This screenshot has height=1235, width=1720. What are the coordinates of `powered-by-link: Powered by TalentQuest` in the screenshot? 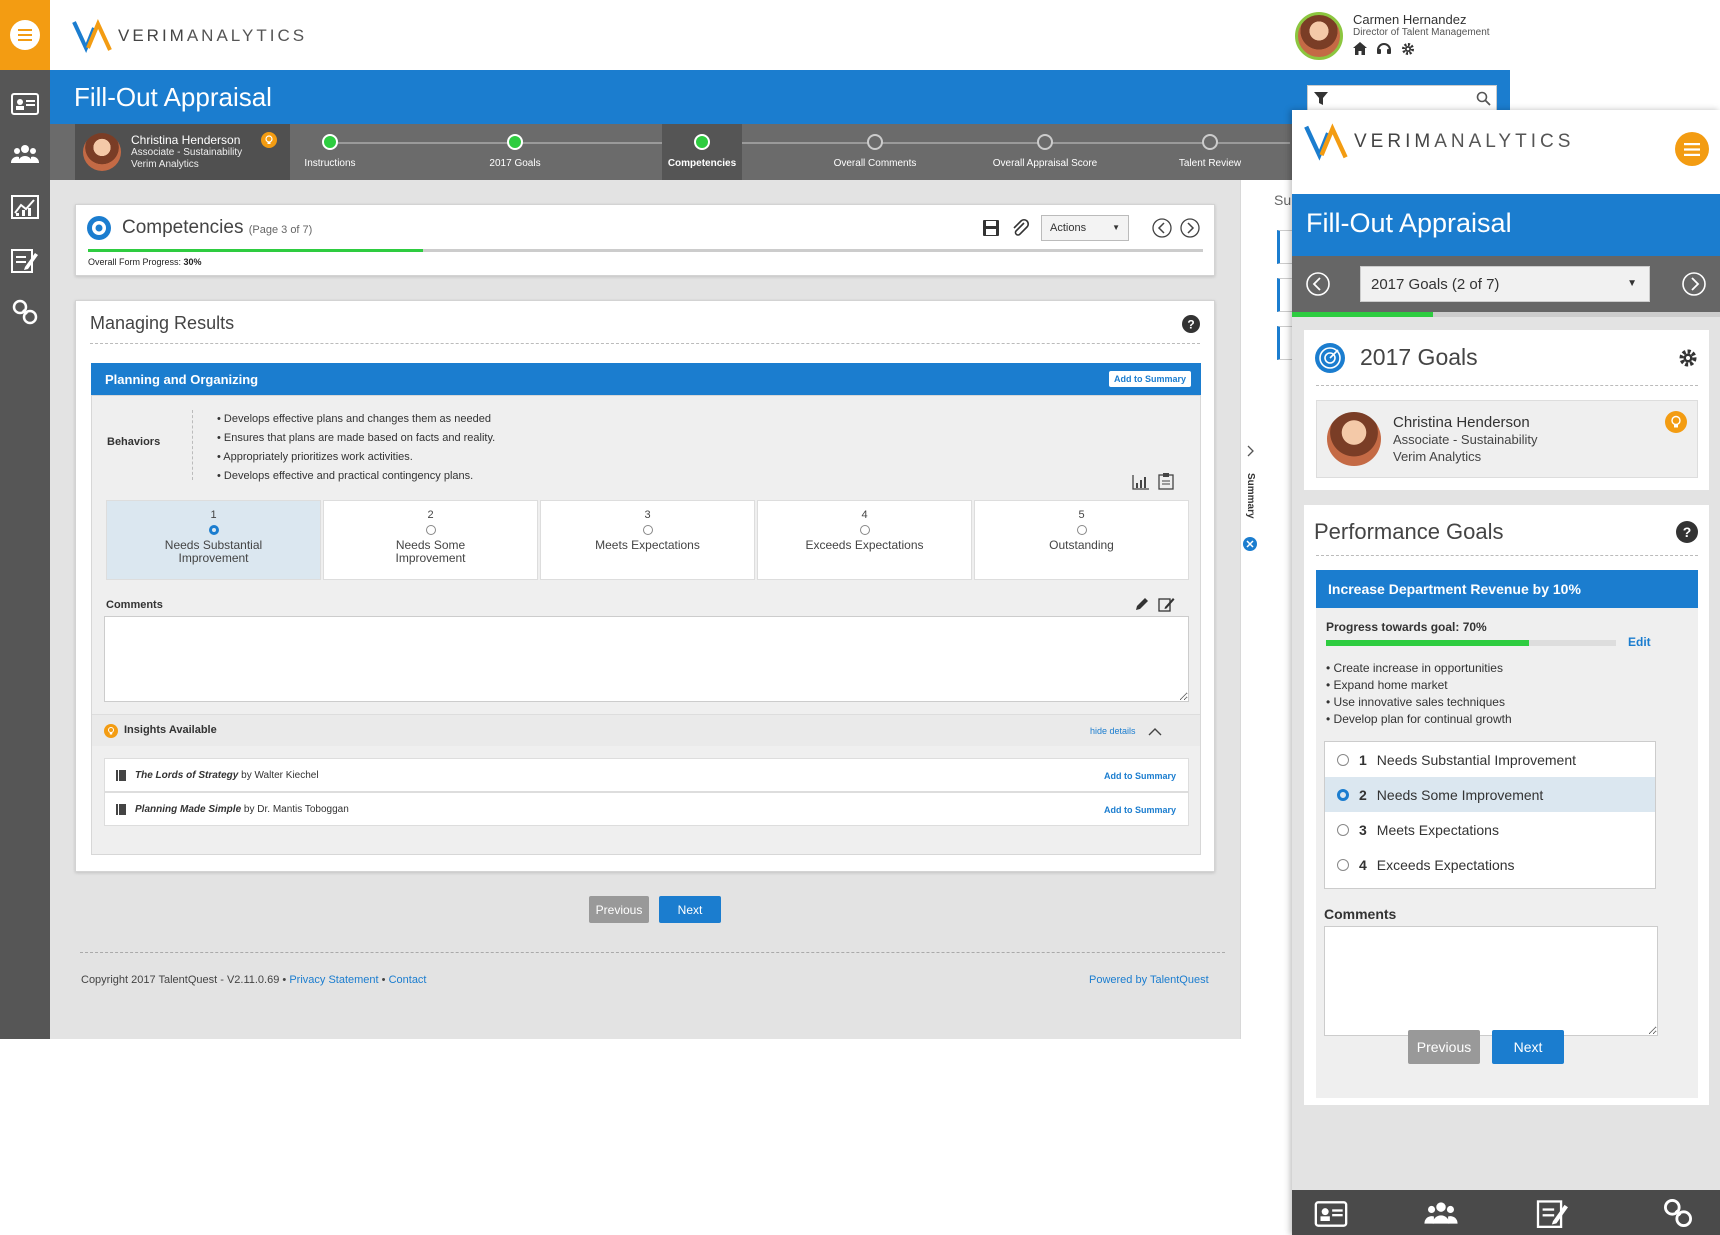 It's located at (1149, 980).